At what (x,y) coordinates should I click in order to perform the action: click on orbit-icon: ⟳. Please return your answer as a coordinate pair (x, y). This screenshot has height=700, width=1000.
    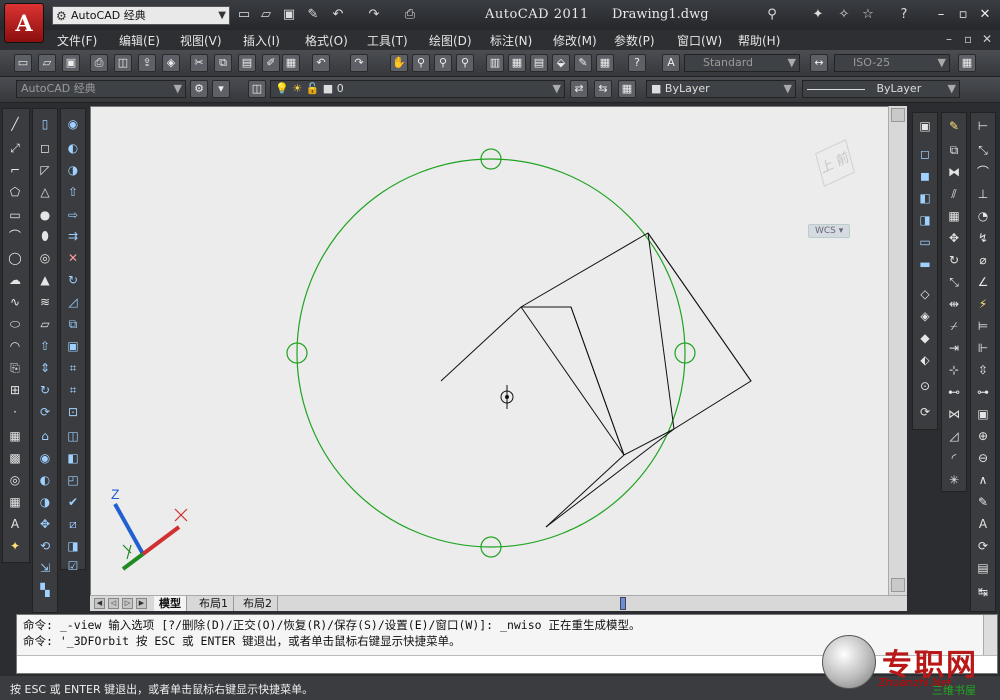
    Looking at the image, I should click on (925, 412).